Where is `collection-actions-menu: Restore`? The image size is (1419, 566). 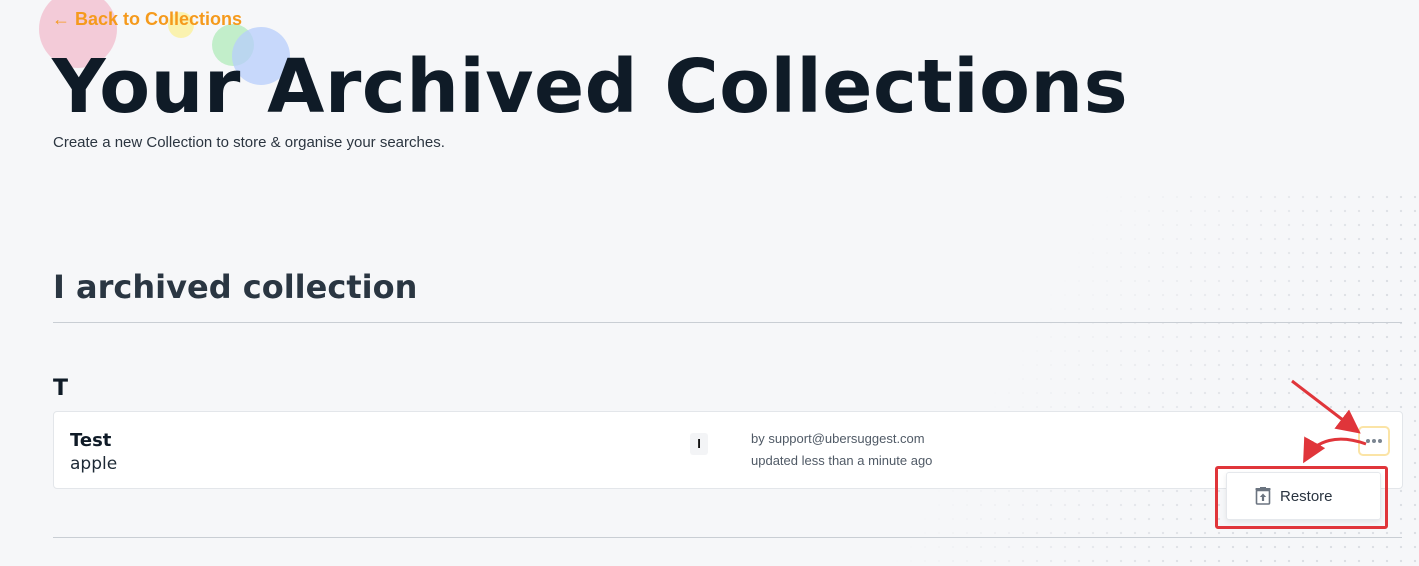 collection-actions-menu: Restore is located at coordinates (1303, 496).